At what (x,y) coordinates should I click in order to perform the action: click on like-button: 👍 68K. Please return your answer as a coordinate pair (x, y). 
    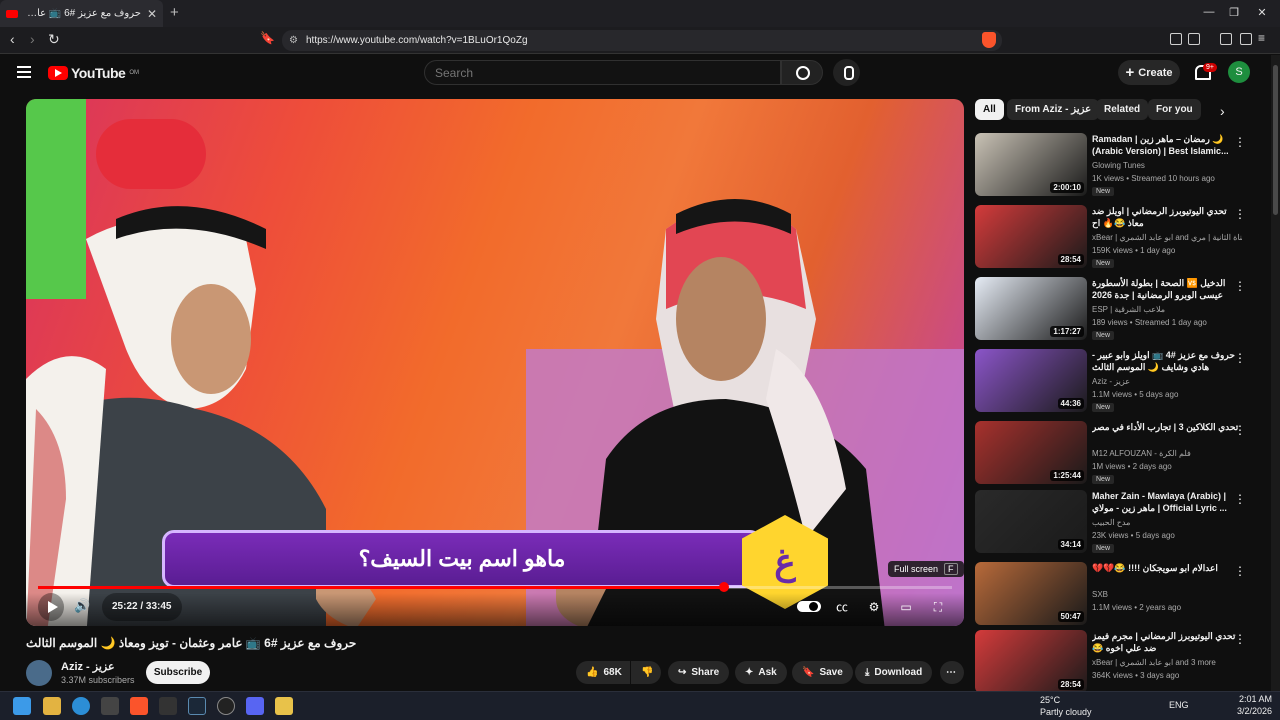
    Looking at the image, I should click on (603, 672).